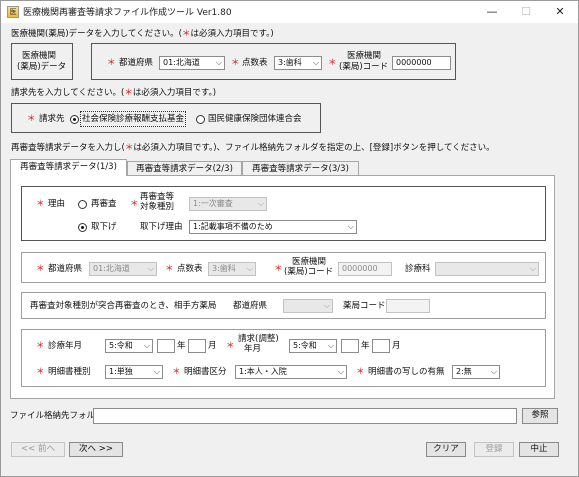  I want to click on option-review: 再審査, so click(104, 204).